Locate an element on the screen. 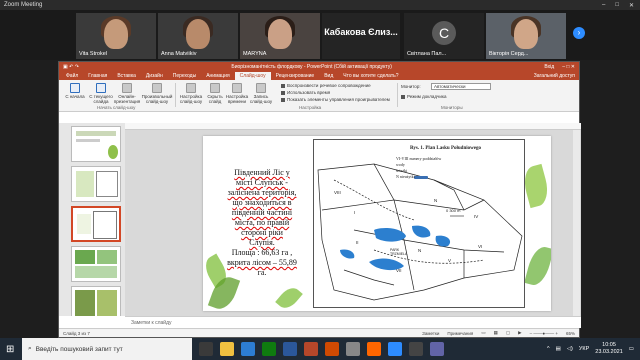 This screenshot has width=640, height=360. online-present-button: Онлайн-презентация is located at coordinates (127, 93).